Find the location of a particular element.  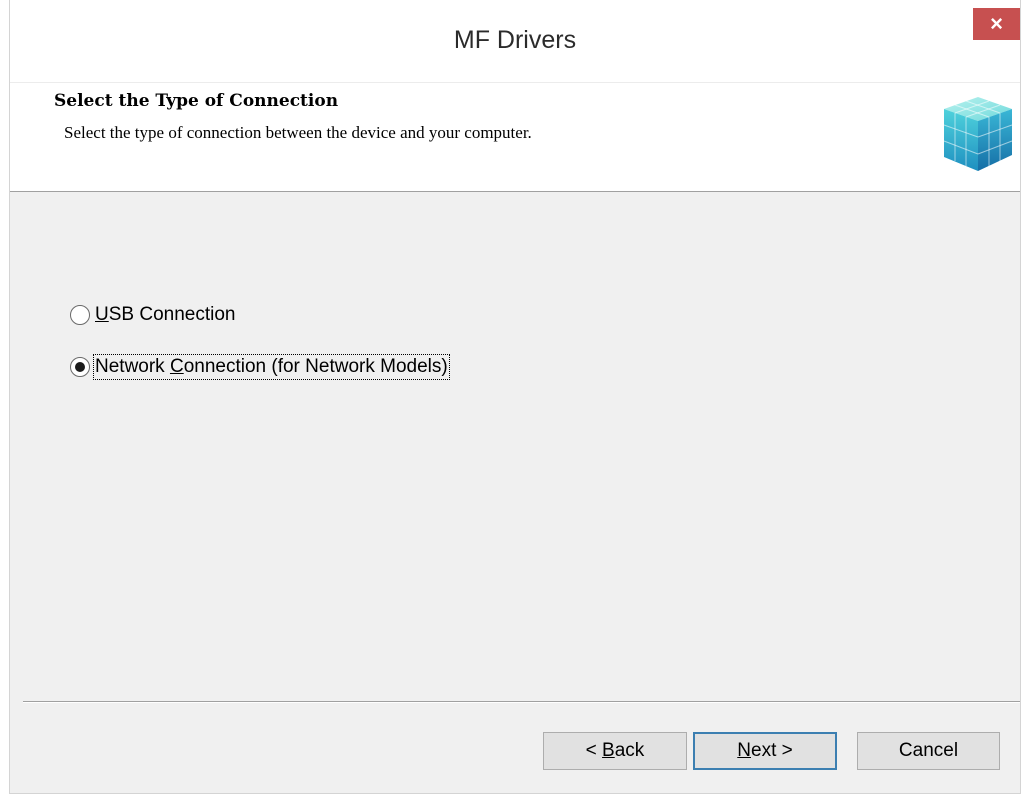

radio-usb-label: USB Connection is located at coordinates (165, 315).